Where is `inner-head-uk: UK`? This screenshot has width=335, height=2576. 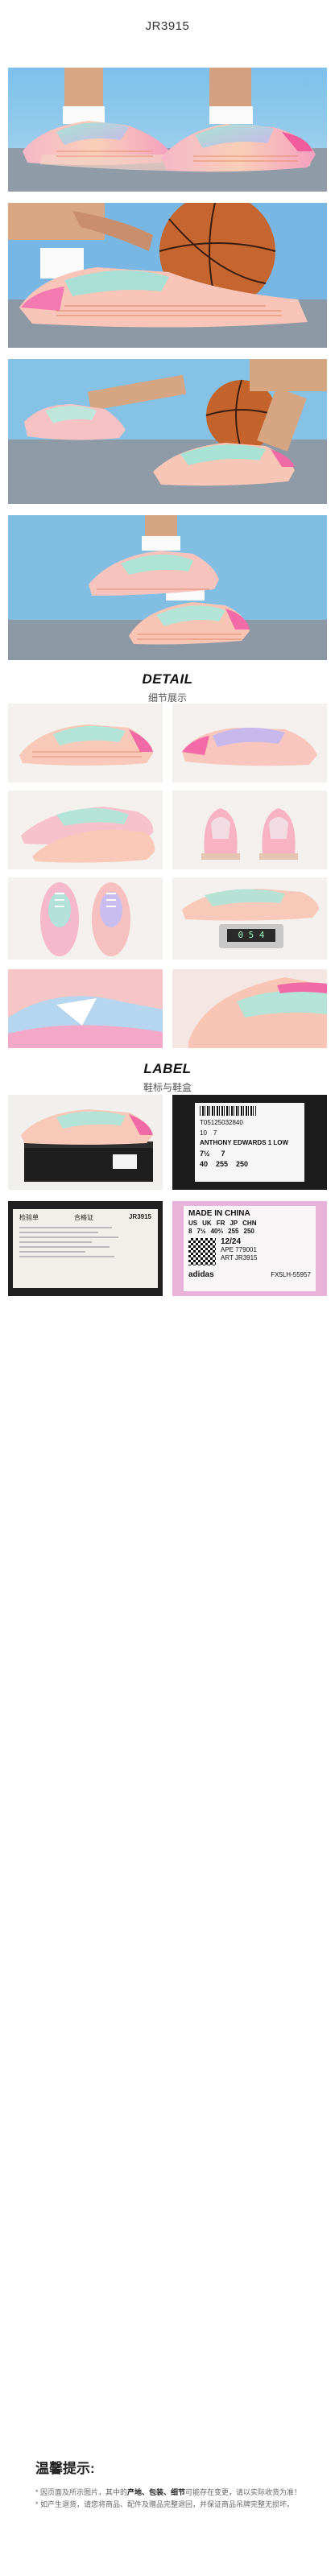 inner-head-uk: UK is located at coordinates (207, 1223).